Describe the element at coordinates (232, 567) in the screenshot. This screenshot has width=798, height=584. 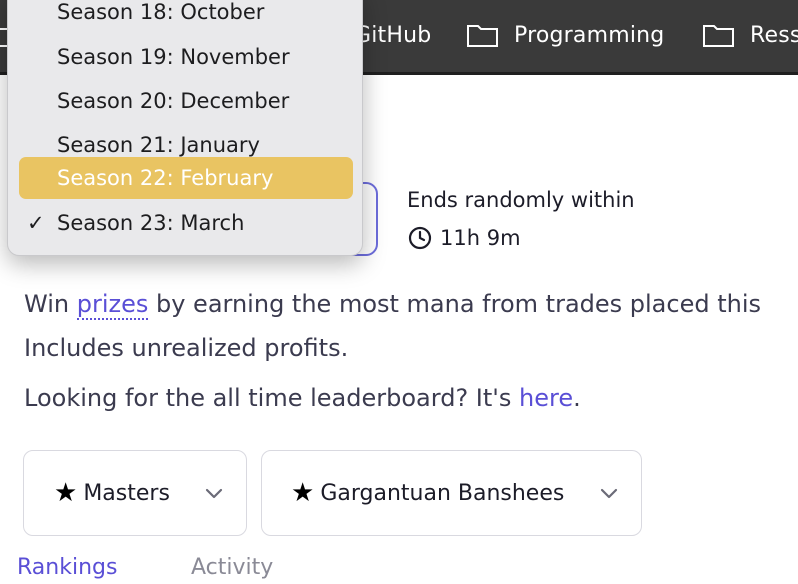
I see `tab-activity: Activity` at that location.